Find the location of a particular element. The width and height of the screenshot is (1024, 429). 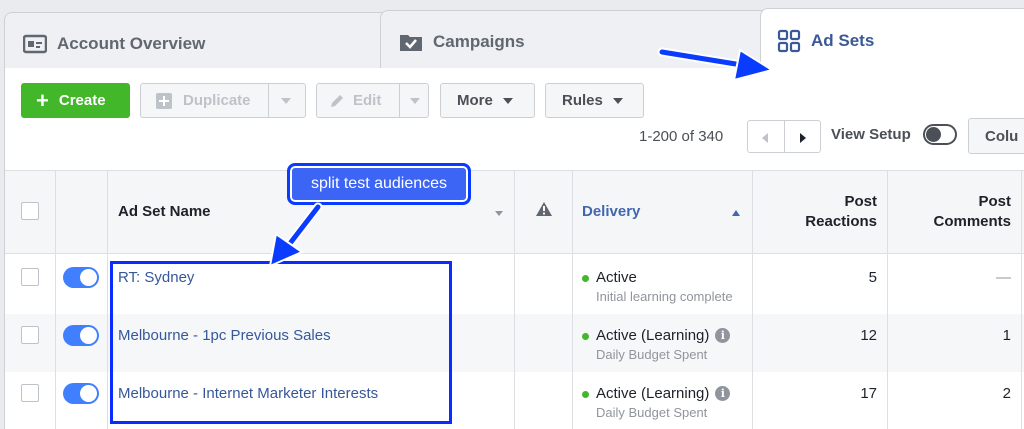

edit-split is located at coordinates (399, 100).